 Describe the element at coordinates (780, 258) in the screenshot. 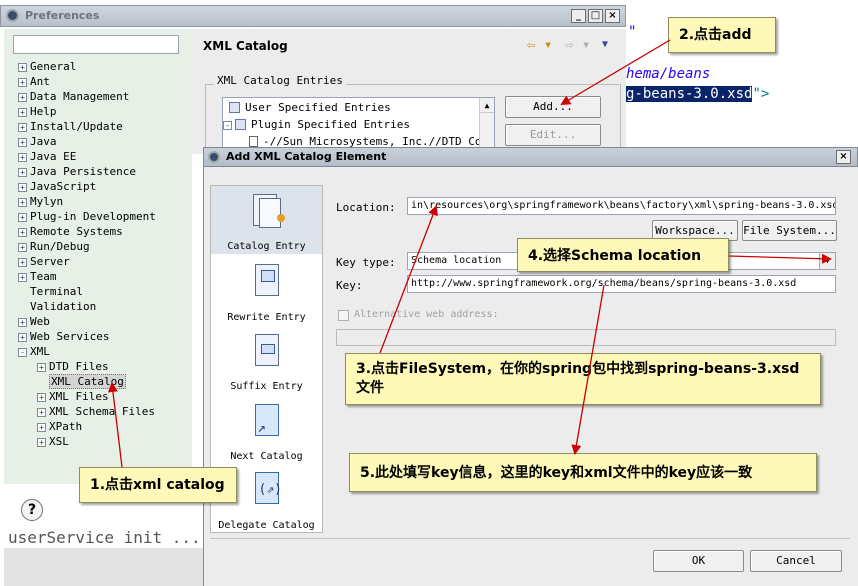

I see `arrow-step4` at that location.